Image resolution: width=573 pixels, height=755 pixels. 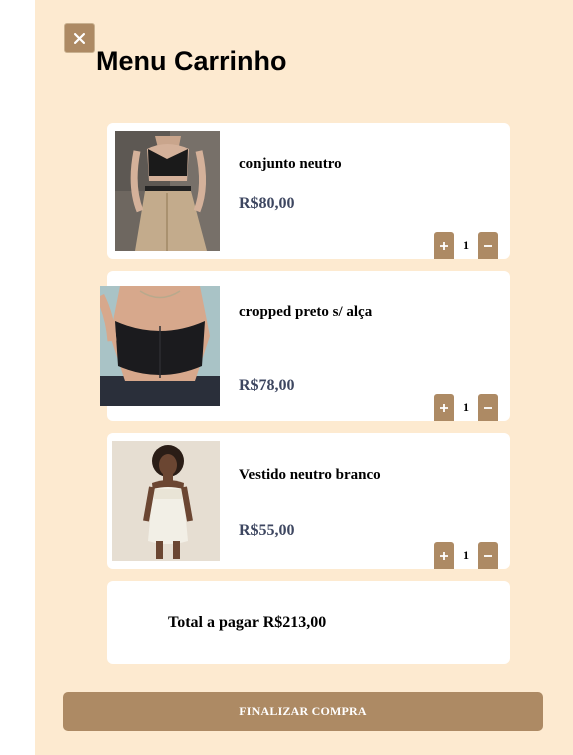 What do you see at coordinates (290, 164) in the screenshot?
I see `item-name: conjunto neutro` at bounding box center [290, 164].